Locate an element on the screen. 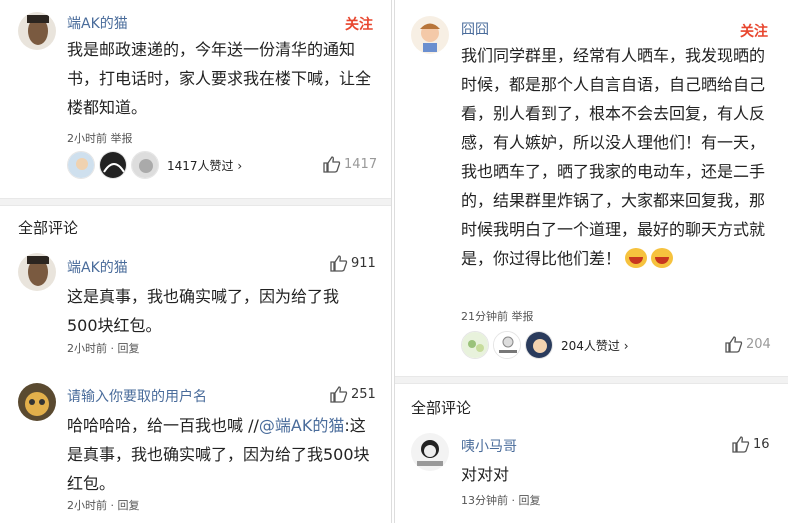  post-meta: 2小时前 举报 is located at coordinates (100, 138).